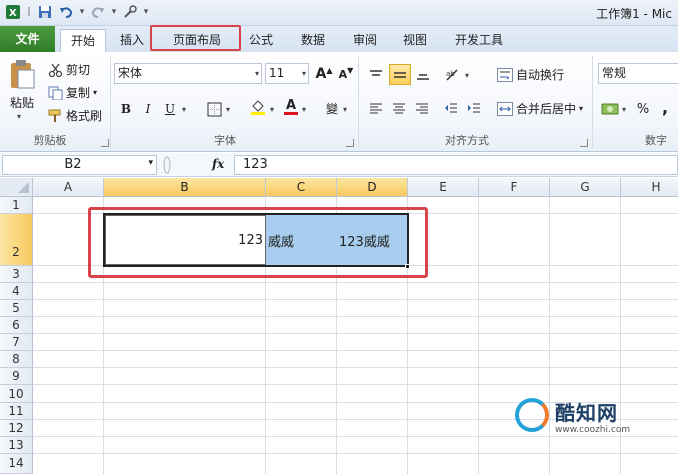  What do you see at coordinates (443, 187) in the screenshot?
I see `column-header-e: E` at bounding box center [443, 187].